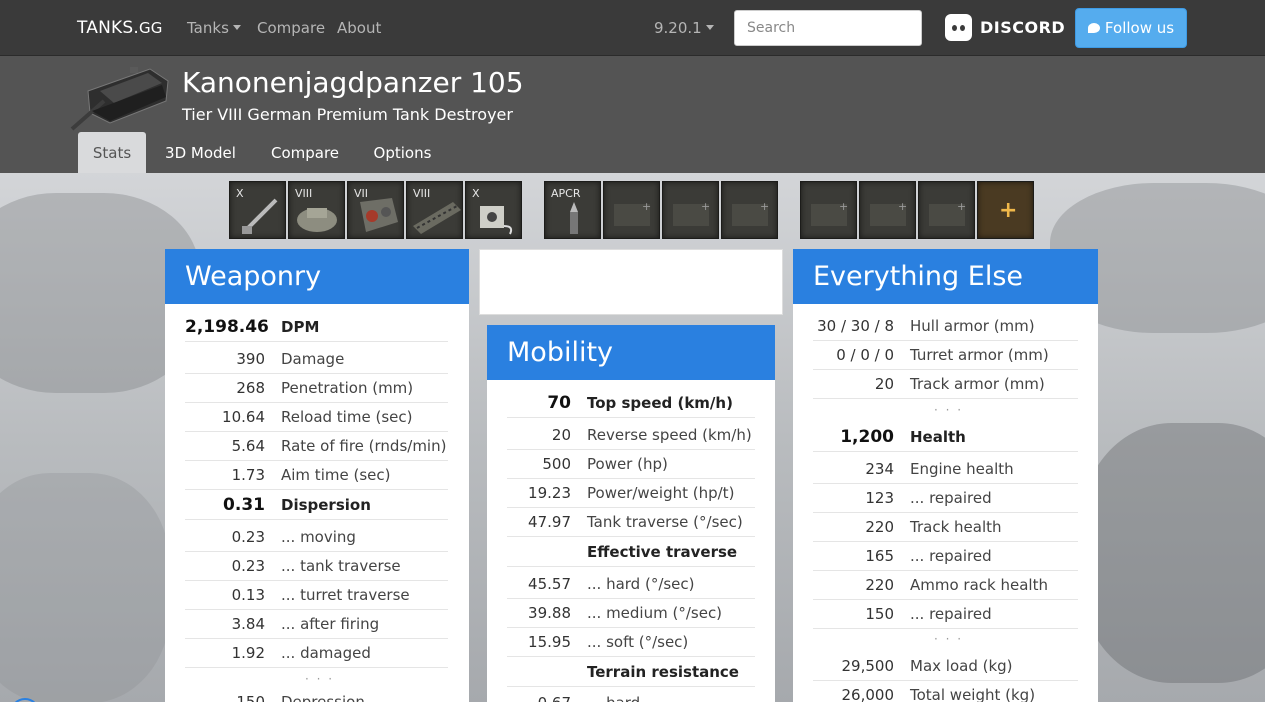 This screenshot has width=1265, height=702. What do you see at coordinates (437, 218) in the screenshot?
I see `suspension-icon` at bounding box center [437, 218].